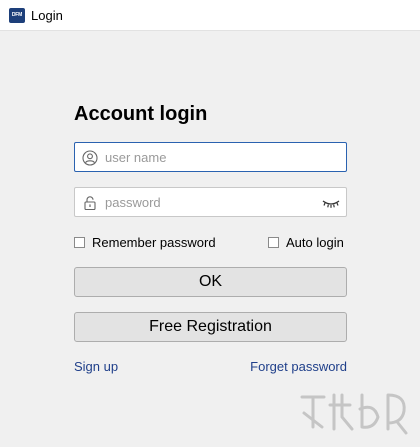 The height and width of the screenshot is (447, 420). Describe the element at coordinates (210, 327) in the screenshot. I see `free-registration-button: Free Registration` at that location.